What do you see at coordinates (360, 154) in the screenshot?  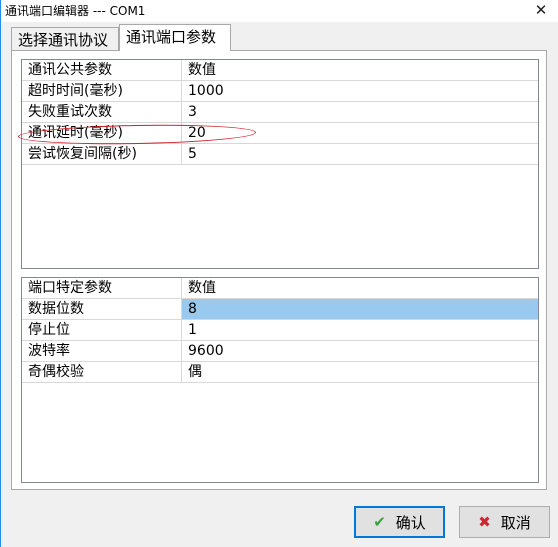 I see `param-value: 5` at bounding box center [360, 154].